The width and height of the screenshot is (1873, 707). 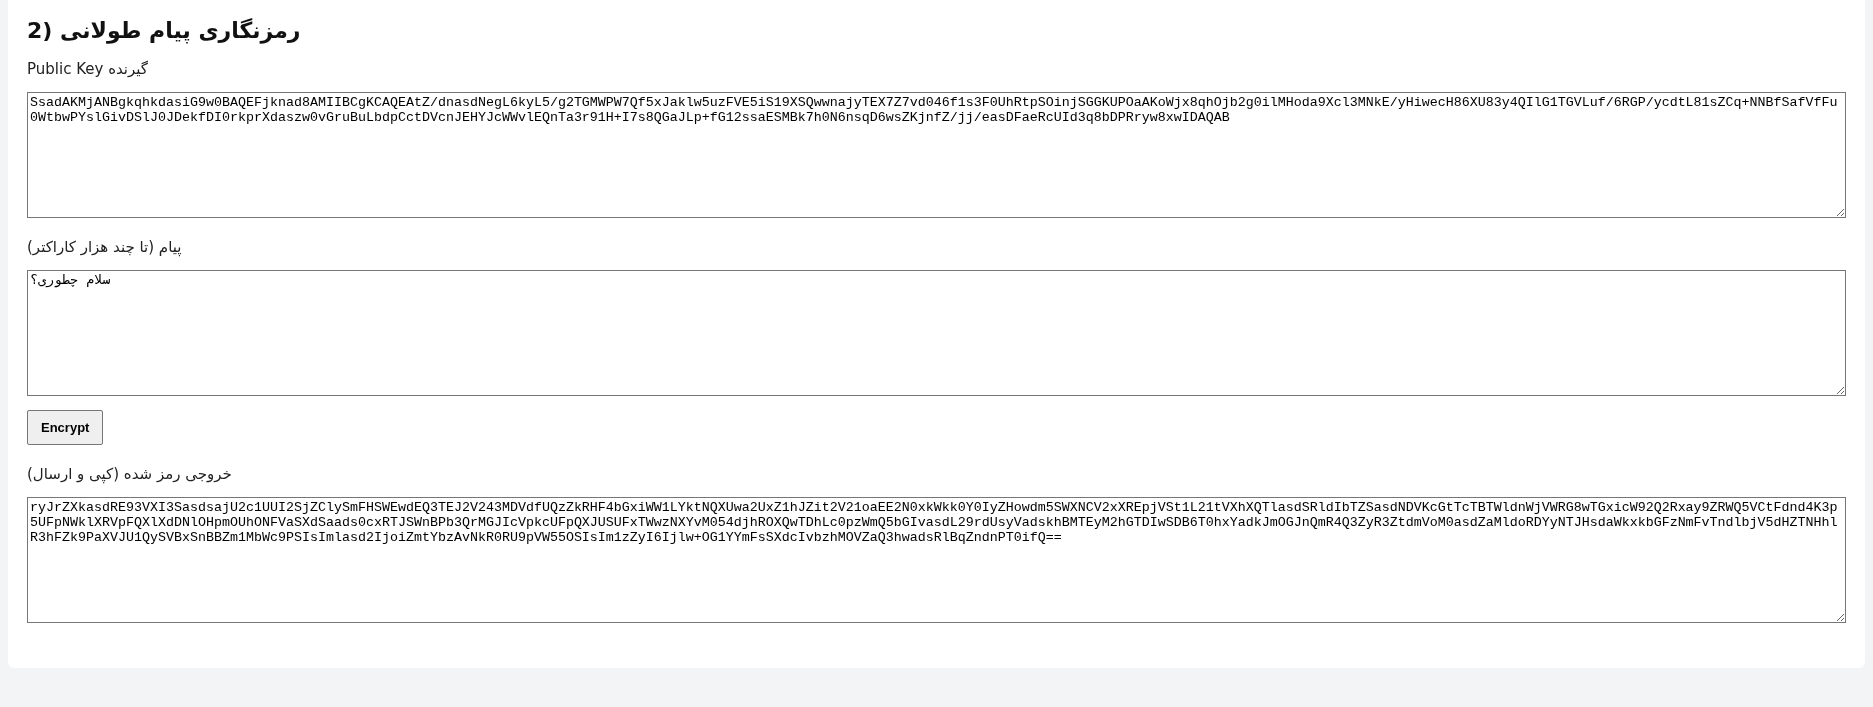 What do you see at coordinates (164, 30) in the screenshot?
I see `page-heading: رمزنگاری پیام طولانی (2` at bounding box center [164, 30].